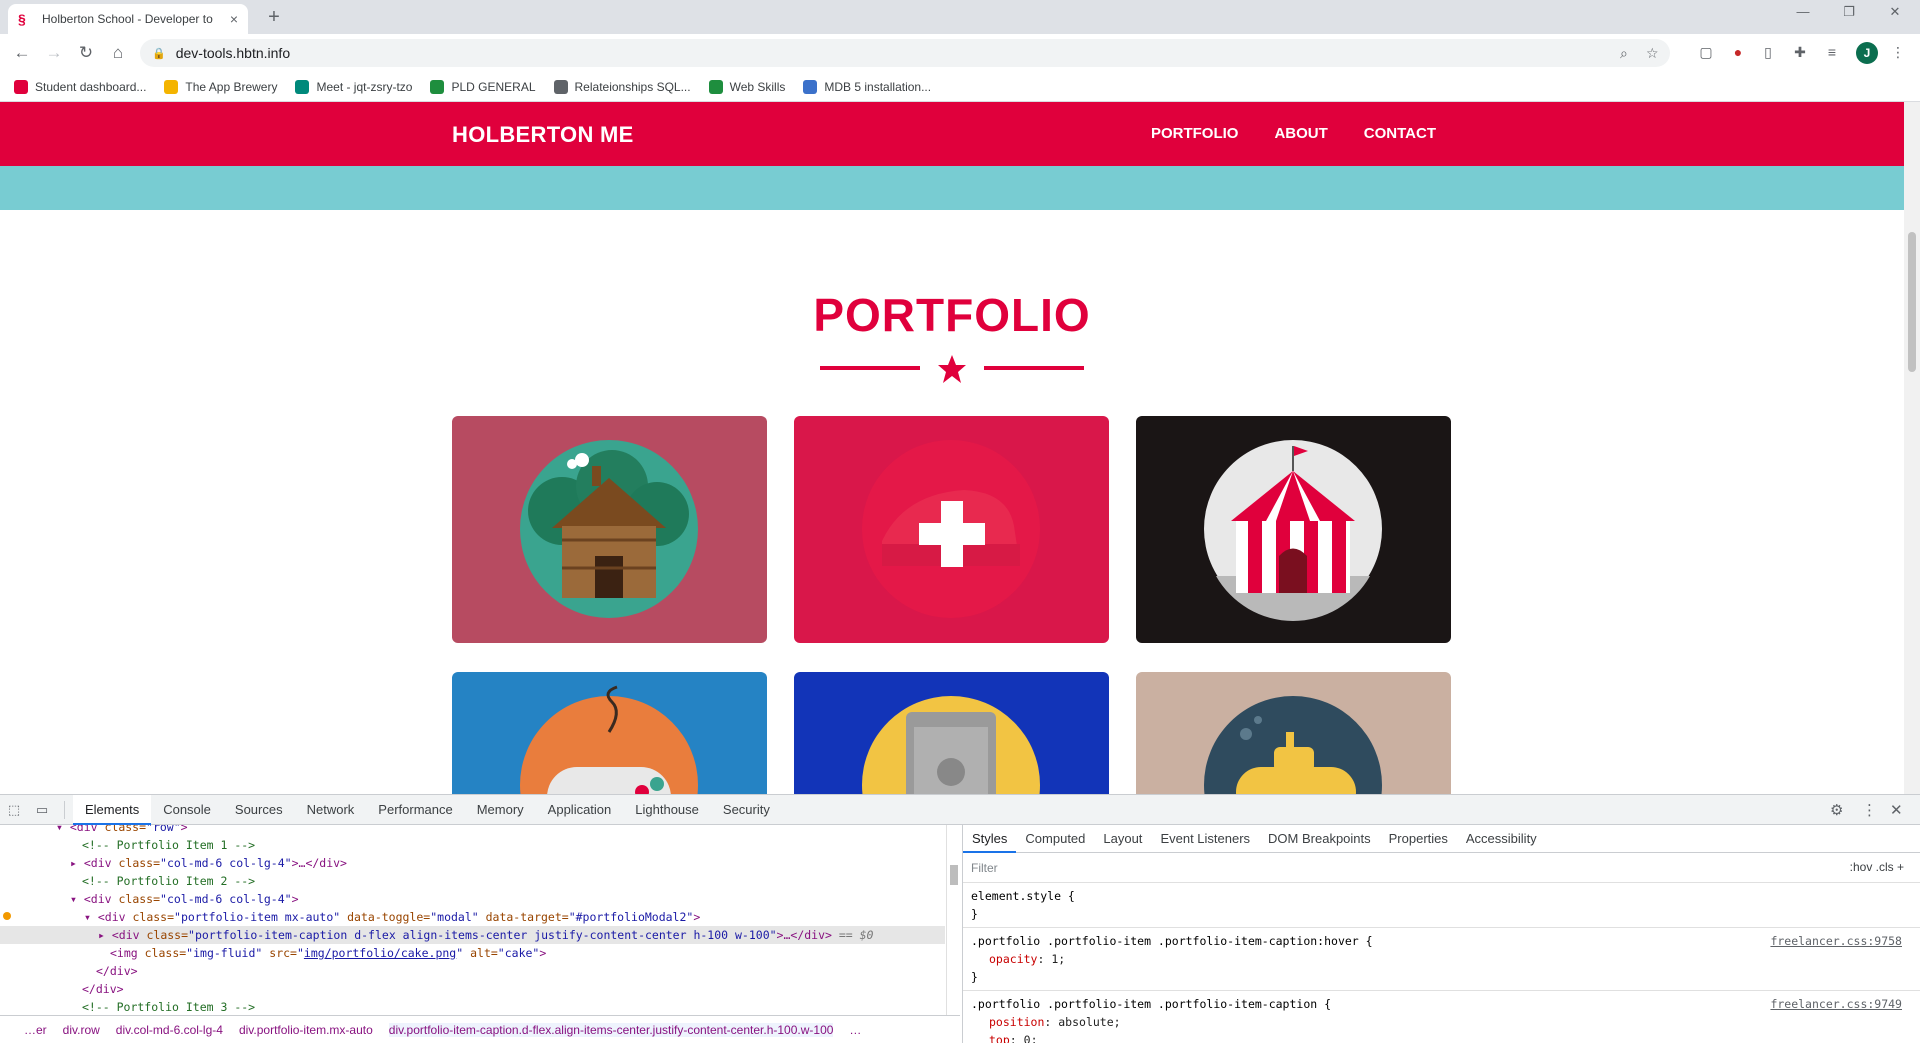  Describe the element at coordinates (1836, 810) in the screenshot. I see `devtools-settings-icon: ⚙` at that location.